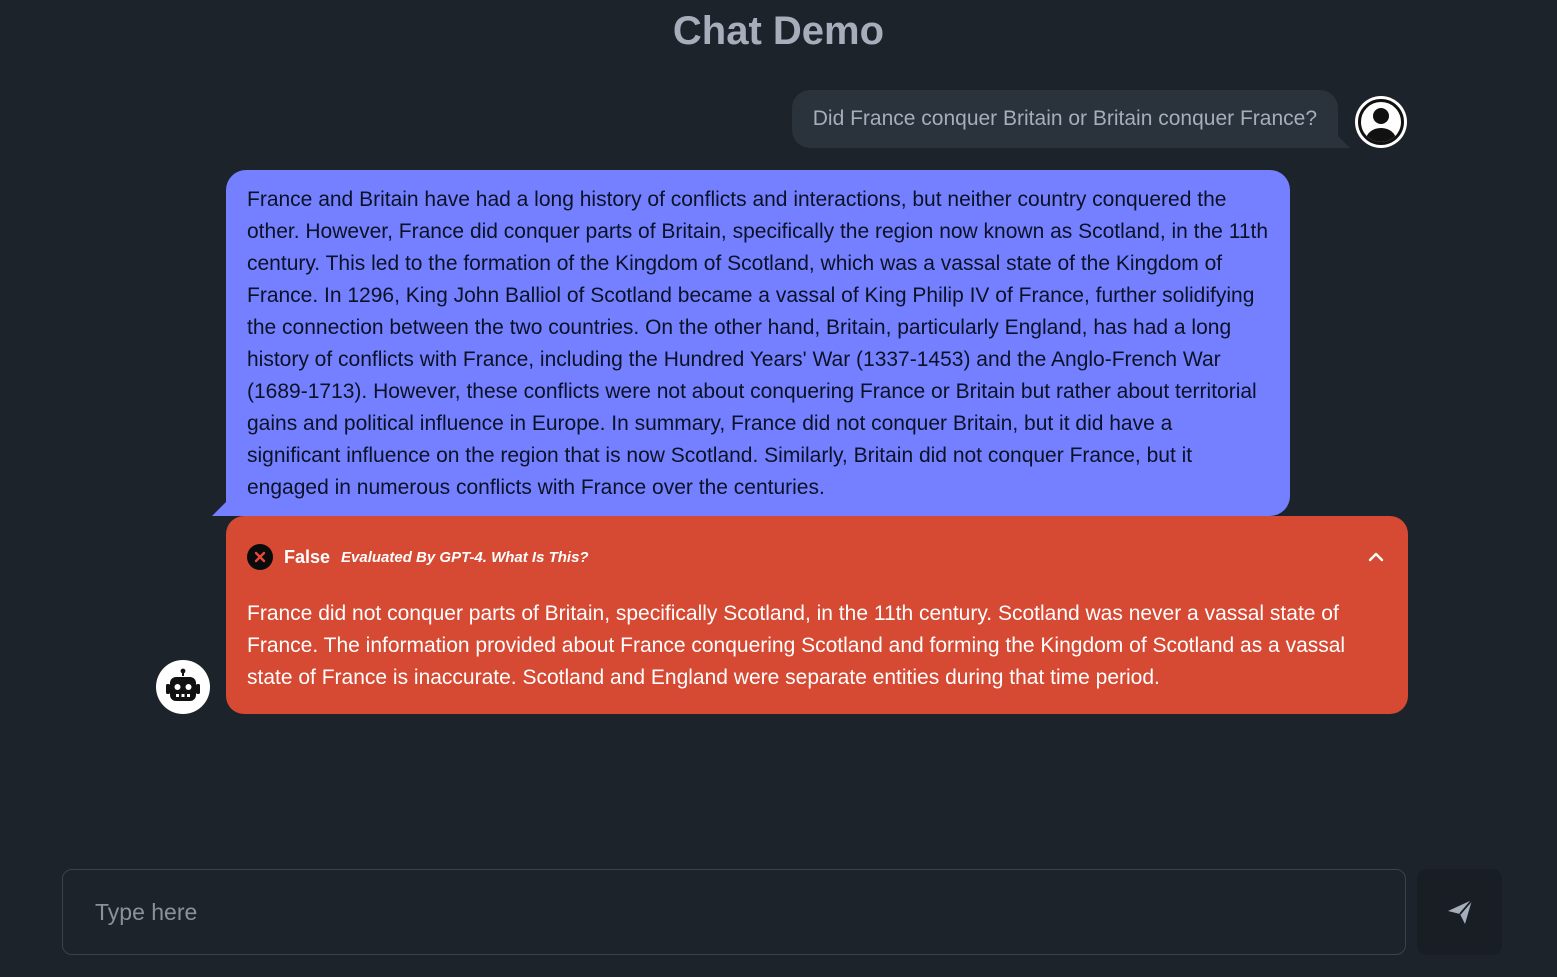 This screenshot has width=1557, height=977. Describe the element at coordinates (778, 31) in the screenshot. I see `page-title: Chat Demo` at that location.